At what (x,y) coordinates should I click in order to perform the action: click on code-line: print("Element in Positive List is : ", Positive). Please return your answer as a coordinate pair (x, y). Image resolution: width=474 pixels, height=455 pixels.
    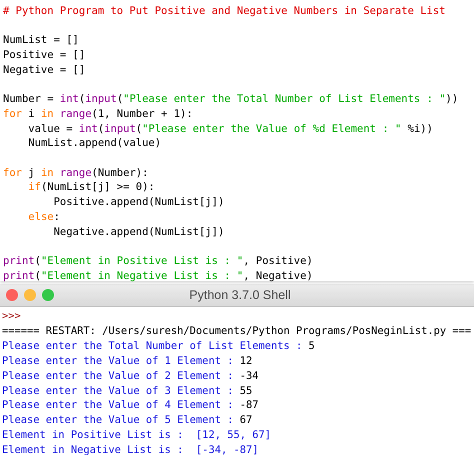
    Looking at the image, I should click on (158, 261).